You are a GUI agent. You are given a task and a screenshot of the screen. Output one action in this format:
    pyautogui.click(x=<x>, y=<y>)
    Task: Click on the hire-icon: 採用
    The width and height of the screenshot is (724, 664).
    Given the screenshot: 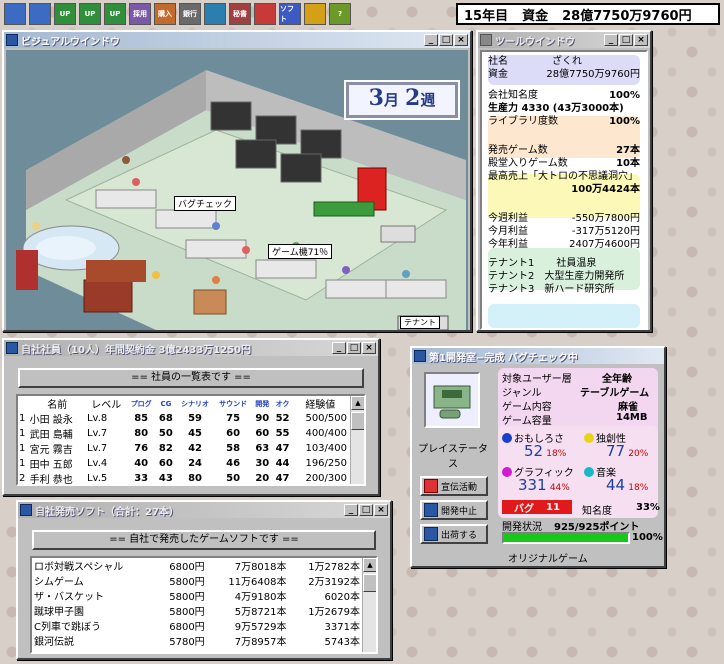 What is the action you would take?
    pyautogui.click(x=140, y=14)
    